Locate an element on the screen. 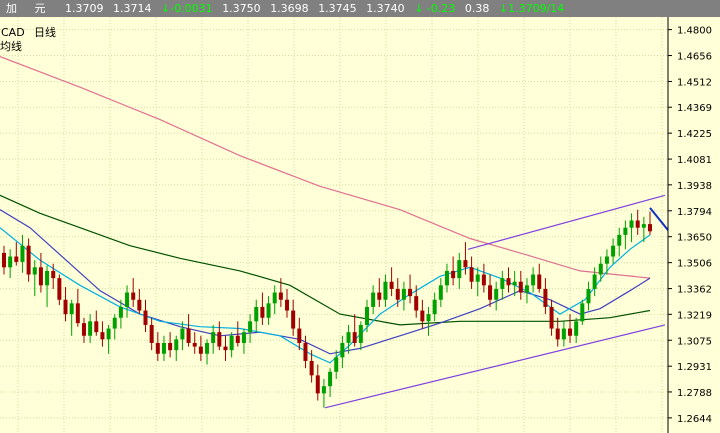  price-tick-label: 1.3075 is located at coordinates (694, 341).